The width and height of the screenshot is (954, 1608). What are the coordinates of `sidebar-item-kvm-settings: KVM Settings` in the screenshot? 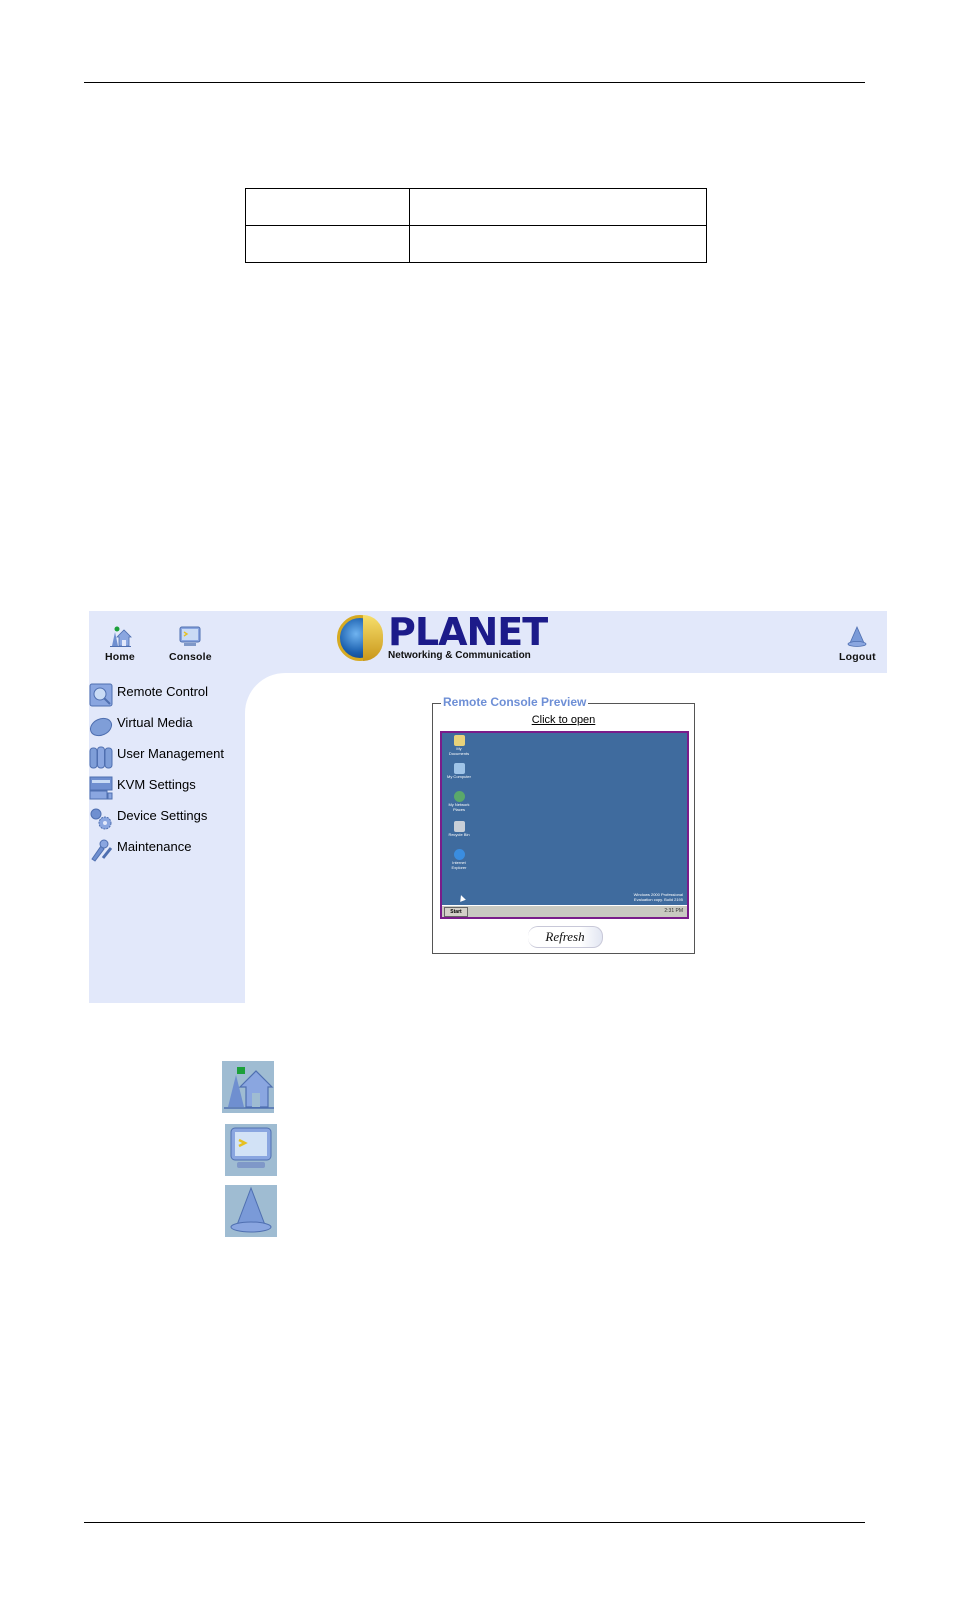 It's located at (156, 791).